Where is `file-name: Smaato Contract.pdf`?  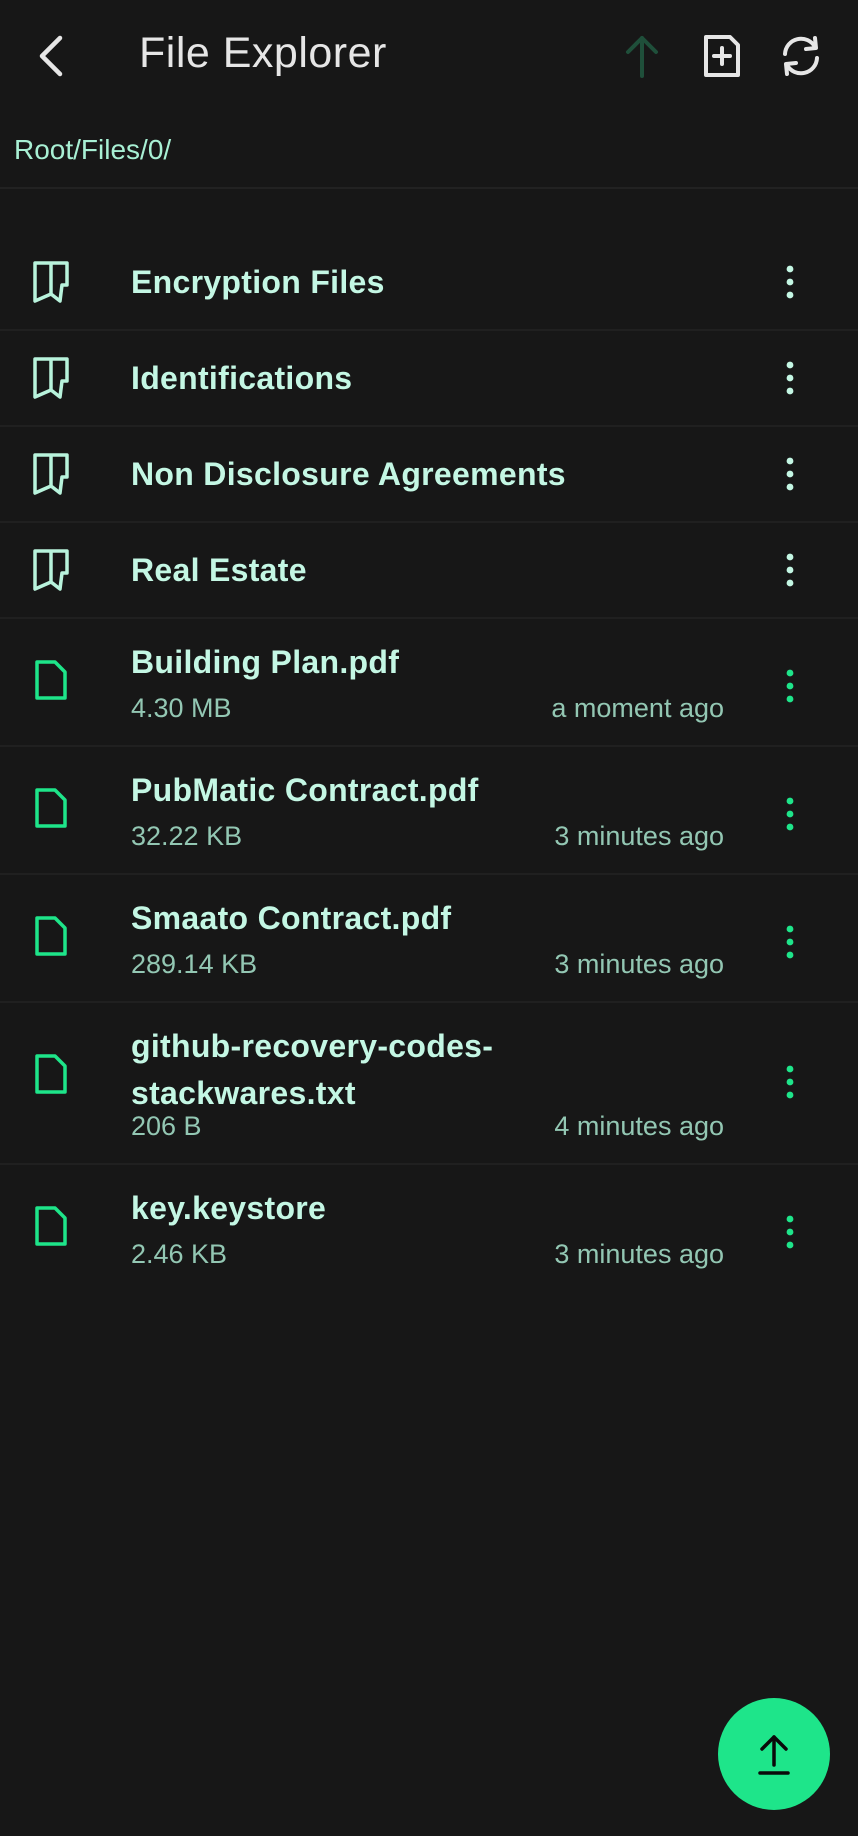 file-name: Smaato Contract.pdf is located at coordinates (291, 918).